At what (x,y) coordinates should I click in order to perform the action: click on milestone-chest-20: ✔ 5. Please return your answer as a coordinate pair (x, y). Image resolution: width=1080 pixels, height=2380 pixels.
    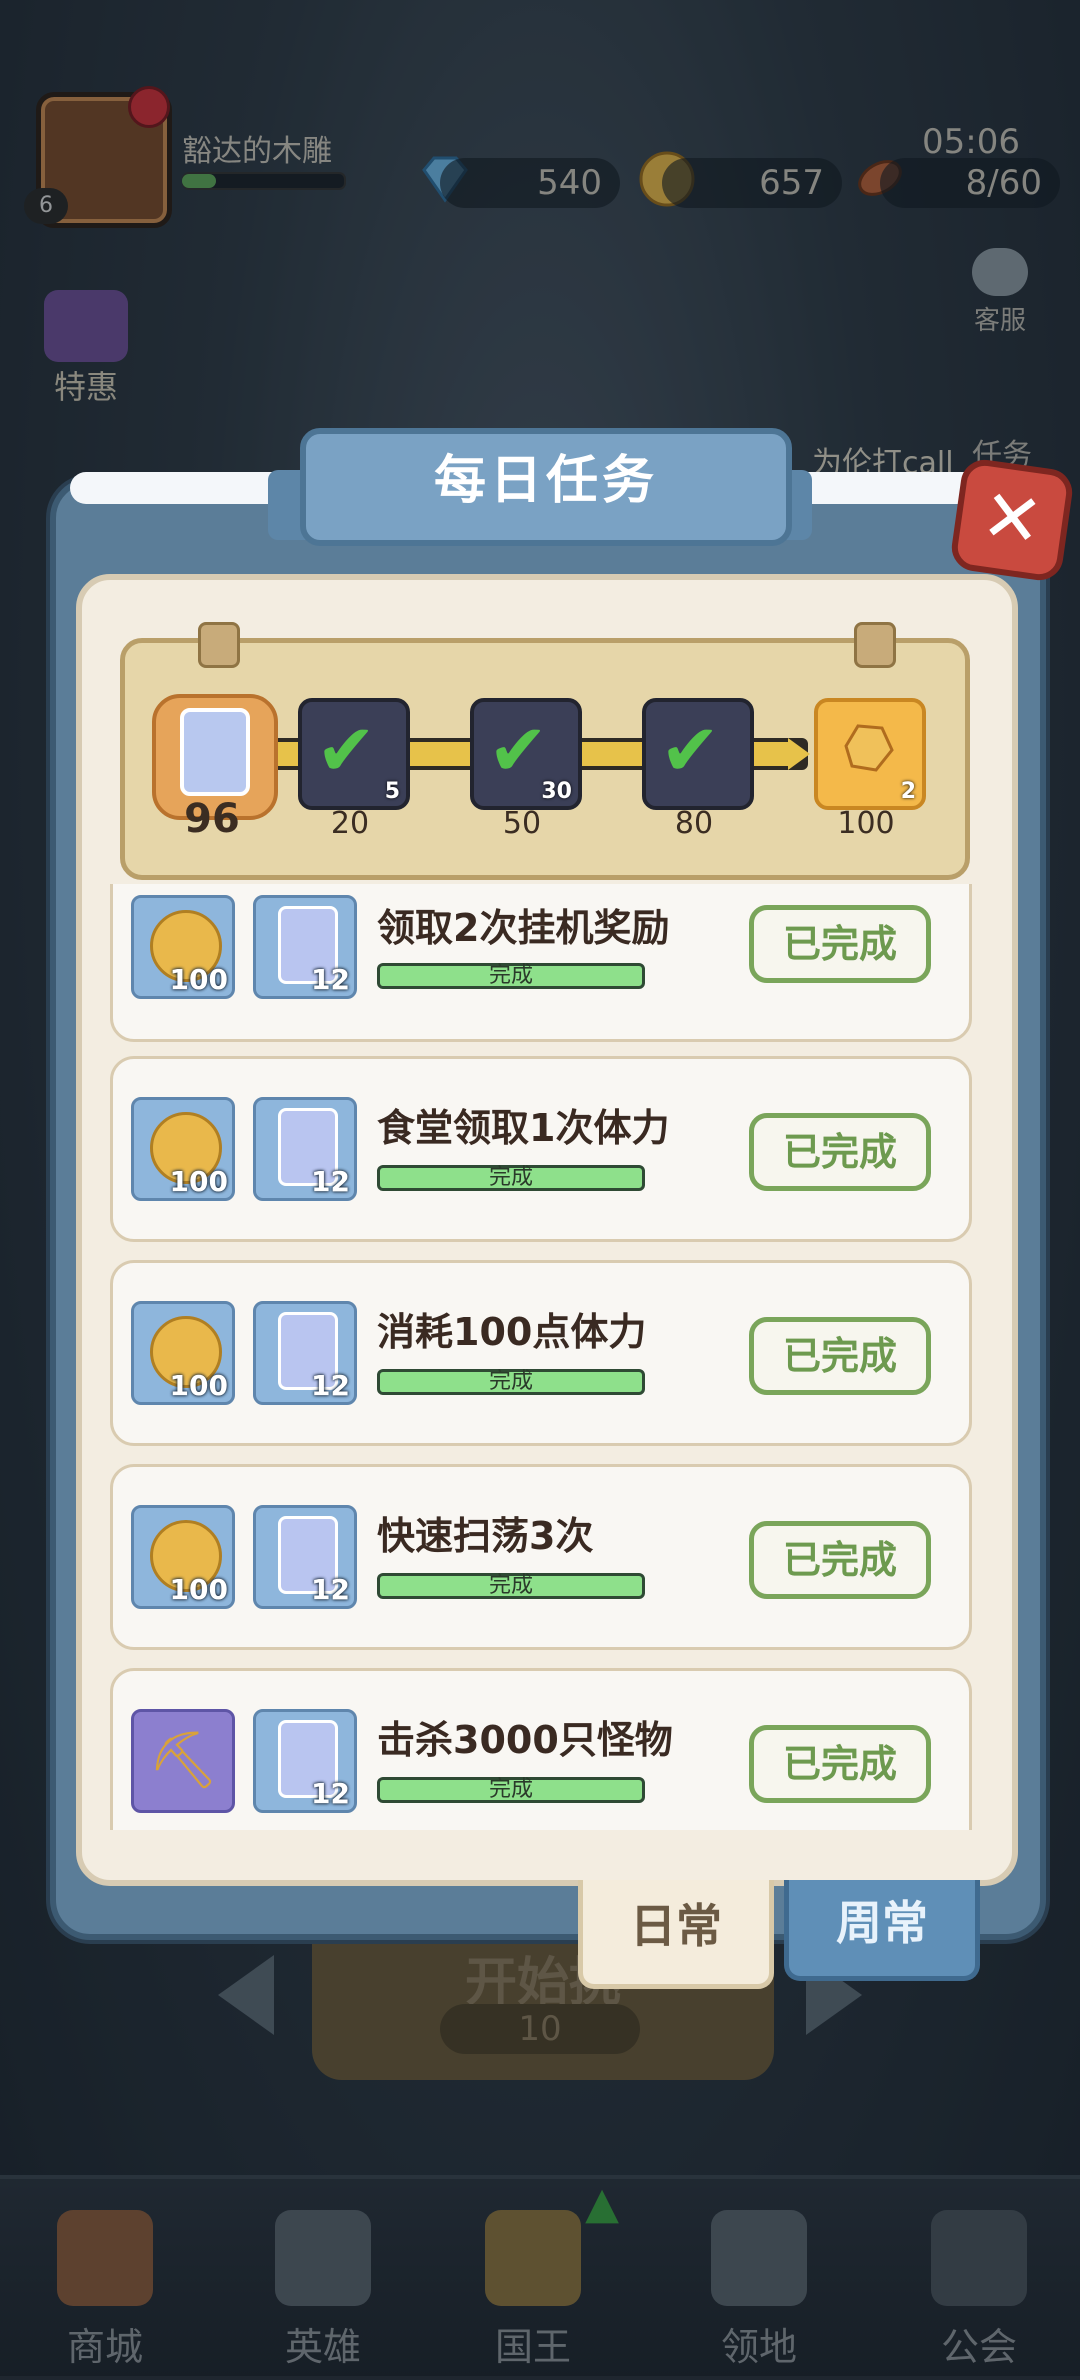
    Looking at the image, I should click on (354, 754).